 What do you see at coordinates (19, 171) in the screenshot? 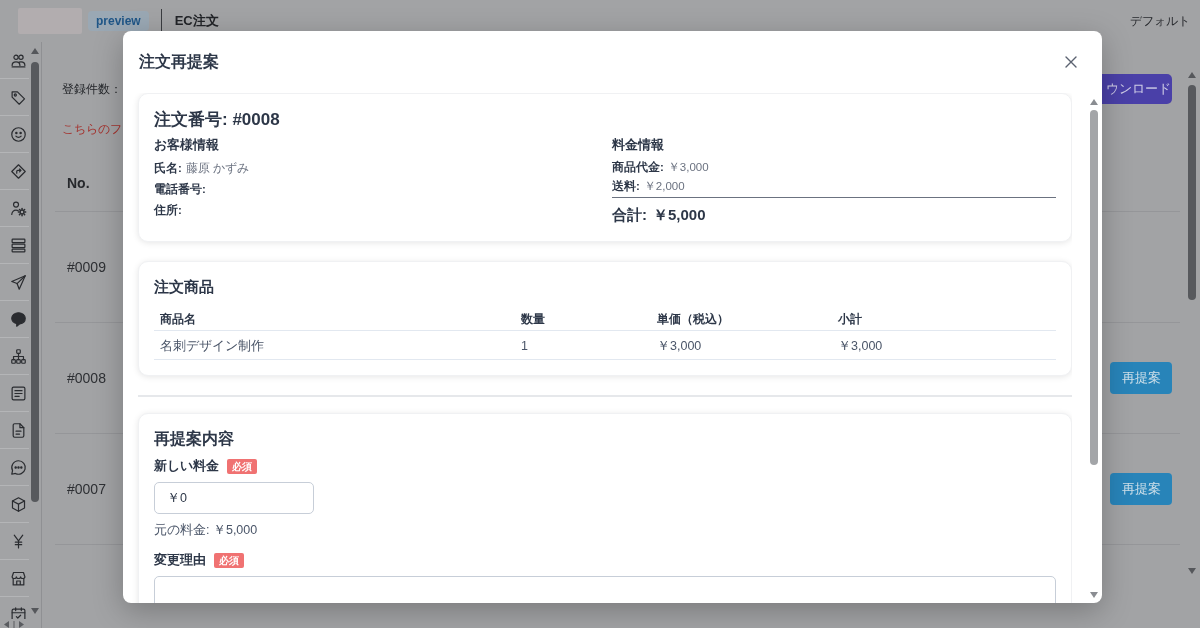
I see `diamond-arrow-icon` at bounding box center [19, 171].